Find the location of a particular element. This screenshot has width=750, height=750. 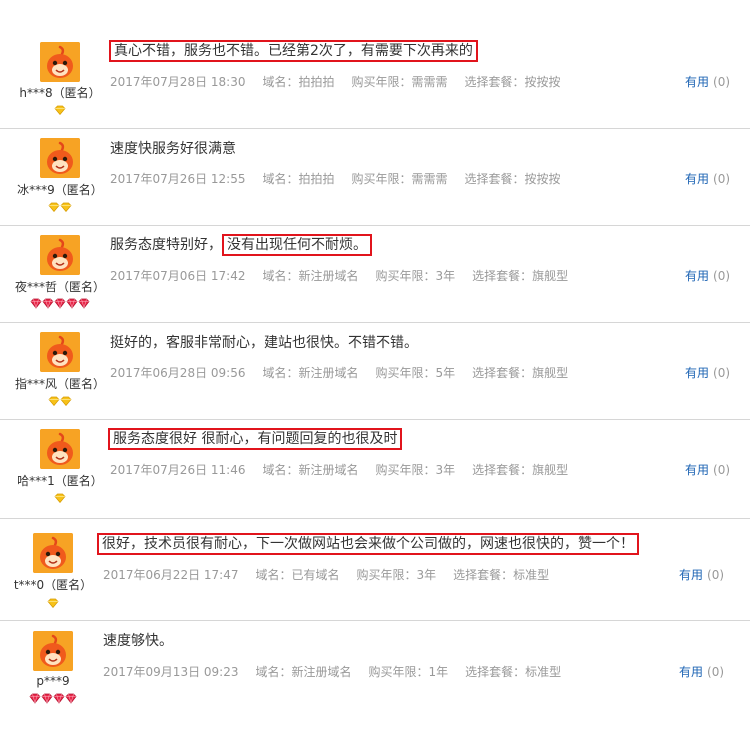

review-content: 速度快服务好很满意 is located at coordinates (173, 149).